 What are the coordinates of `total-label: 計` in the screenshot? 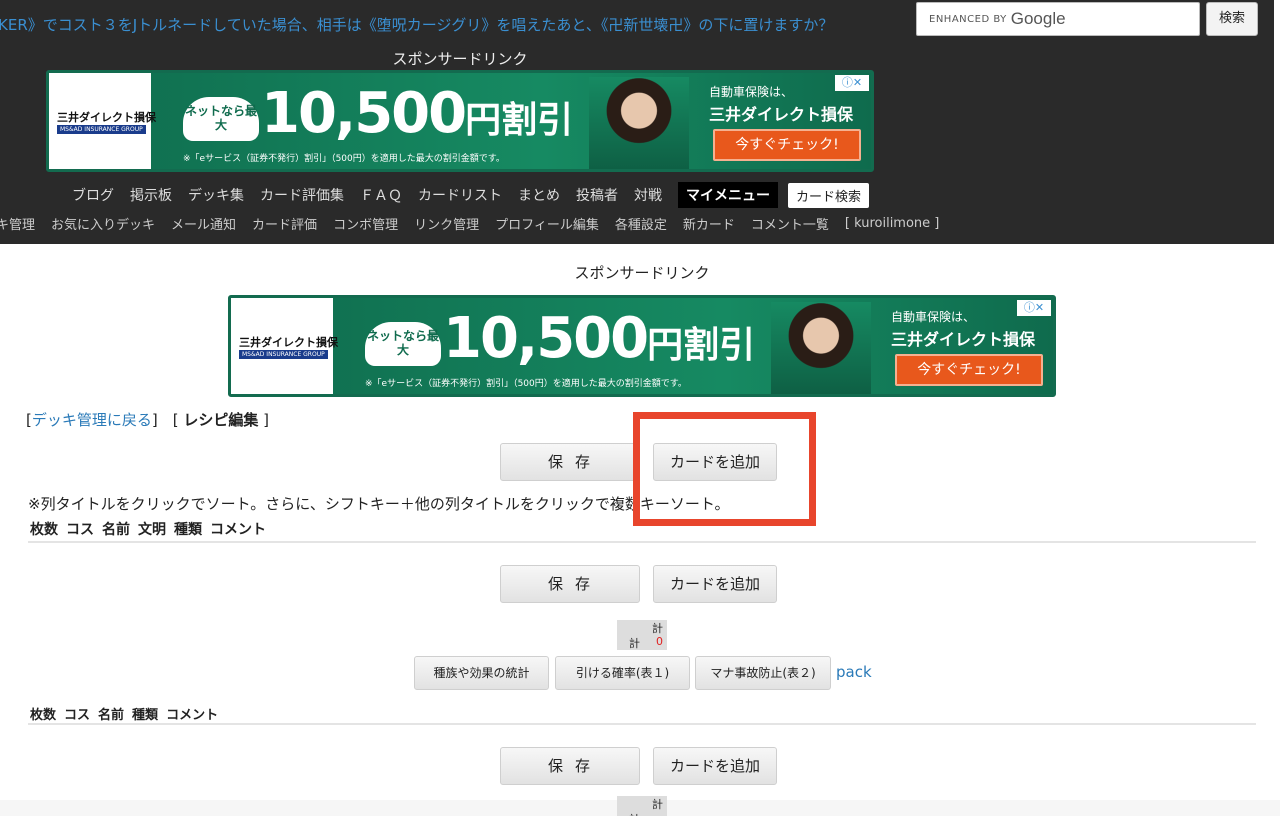 It's located at (634, 643).